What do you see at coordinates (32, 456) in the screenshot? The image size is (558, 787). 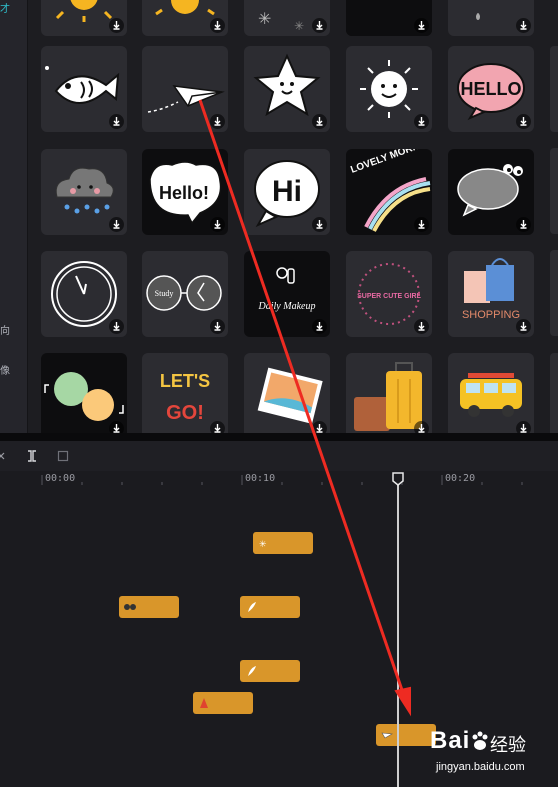 I see `split-icon` at bounding box center [32, 456].